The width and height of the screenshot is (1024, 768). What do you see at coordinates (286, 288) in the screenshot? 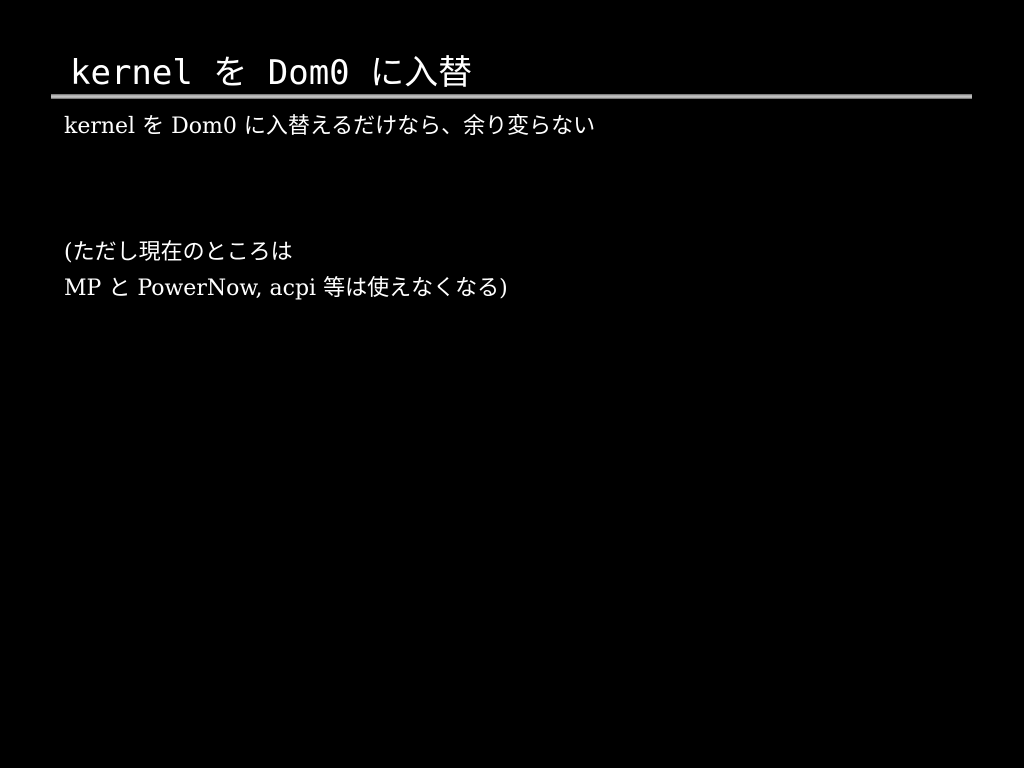
I see `body-line-3: MP と PowerNow, acpi 等は使えなくなる)` at bounding box center [286, 288].